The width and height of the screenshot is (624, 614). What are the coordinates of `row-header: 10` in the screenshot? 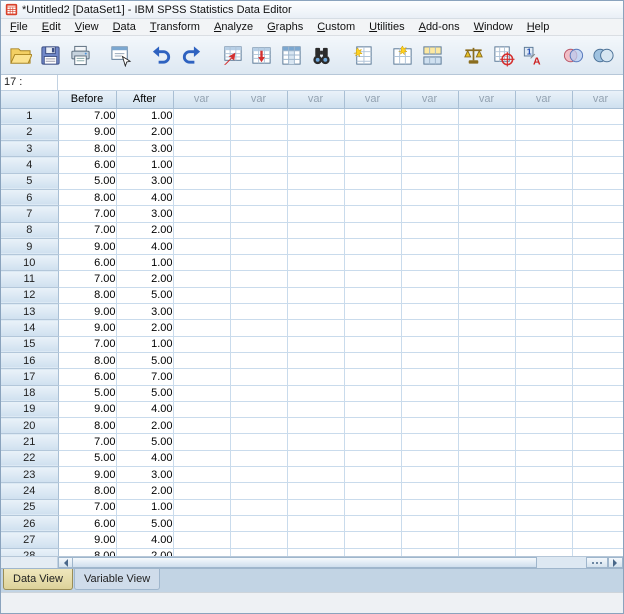 It's located at (30, 263).